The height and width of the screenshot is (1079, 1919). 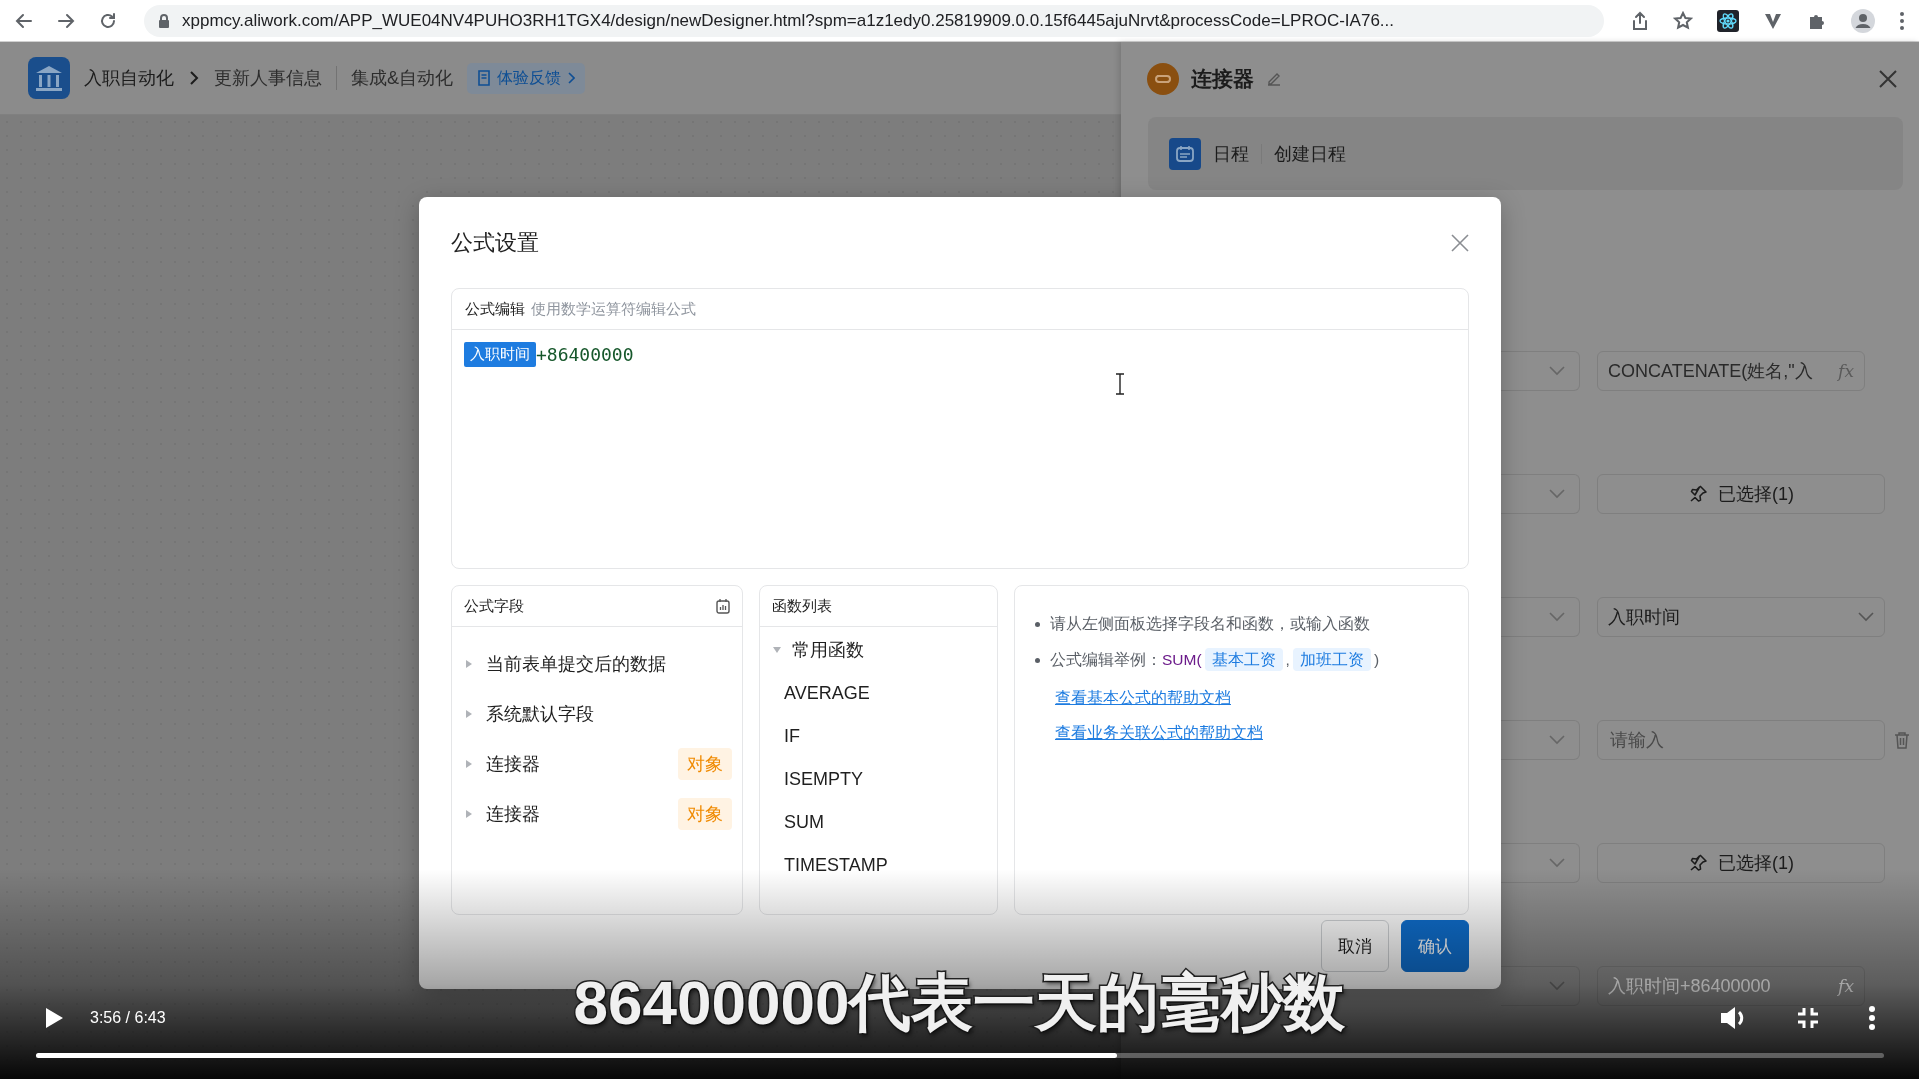 I want to click on dialog-title: 公式设置, so click(x=495, y=242).